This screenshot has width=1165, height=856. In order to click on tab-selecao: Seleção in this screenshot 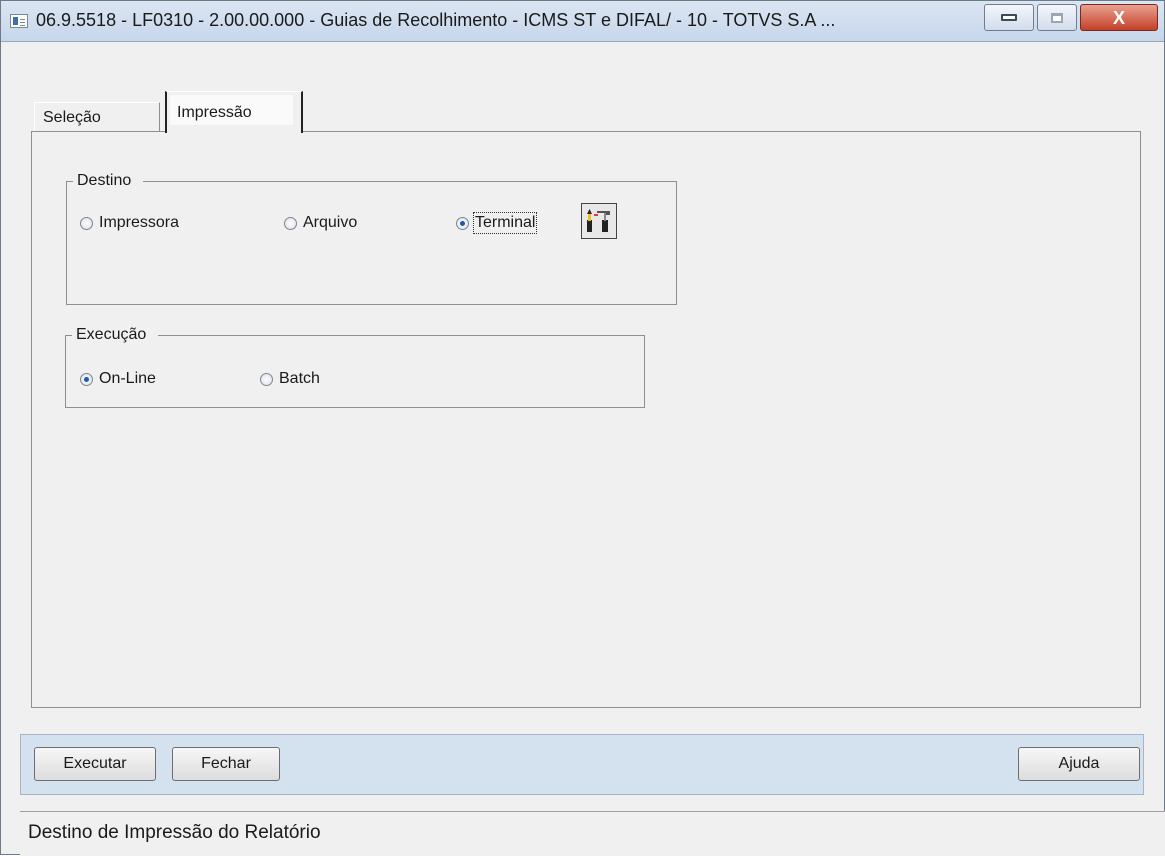, I will do `click(97, 117)`.